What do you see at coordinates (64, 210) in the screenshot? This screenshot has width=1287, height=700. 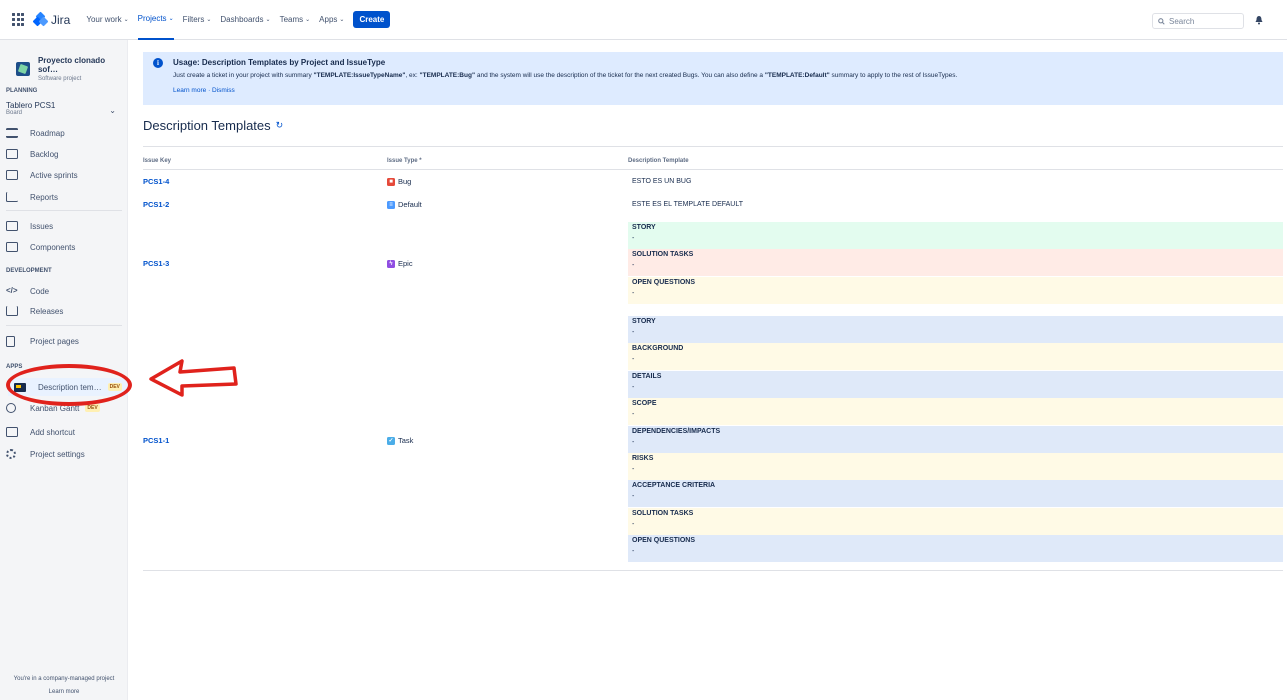 I see `sidebar-divider` at bounding box center [64, 210].